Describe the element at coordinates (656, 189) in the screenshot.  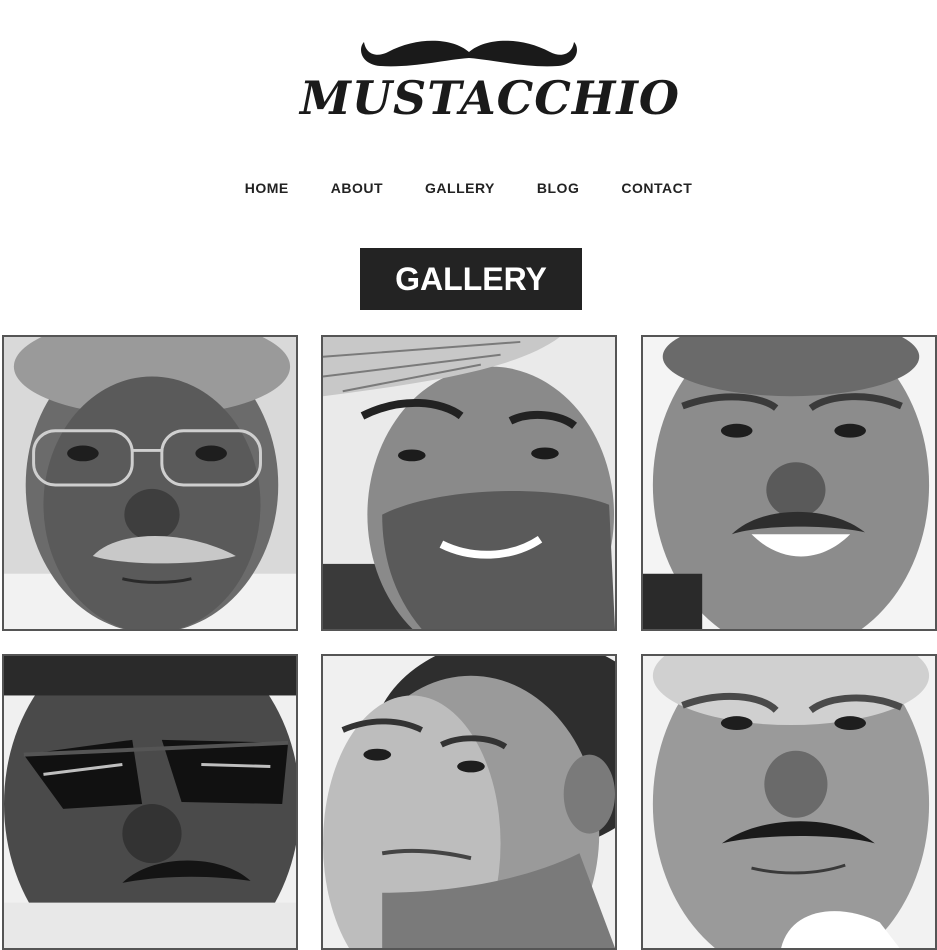
I see `nav-item-contact: CONTACT` at that location.